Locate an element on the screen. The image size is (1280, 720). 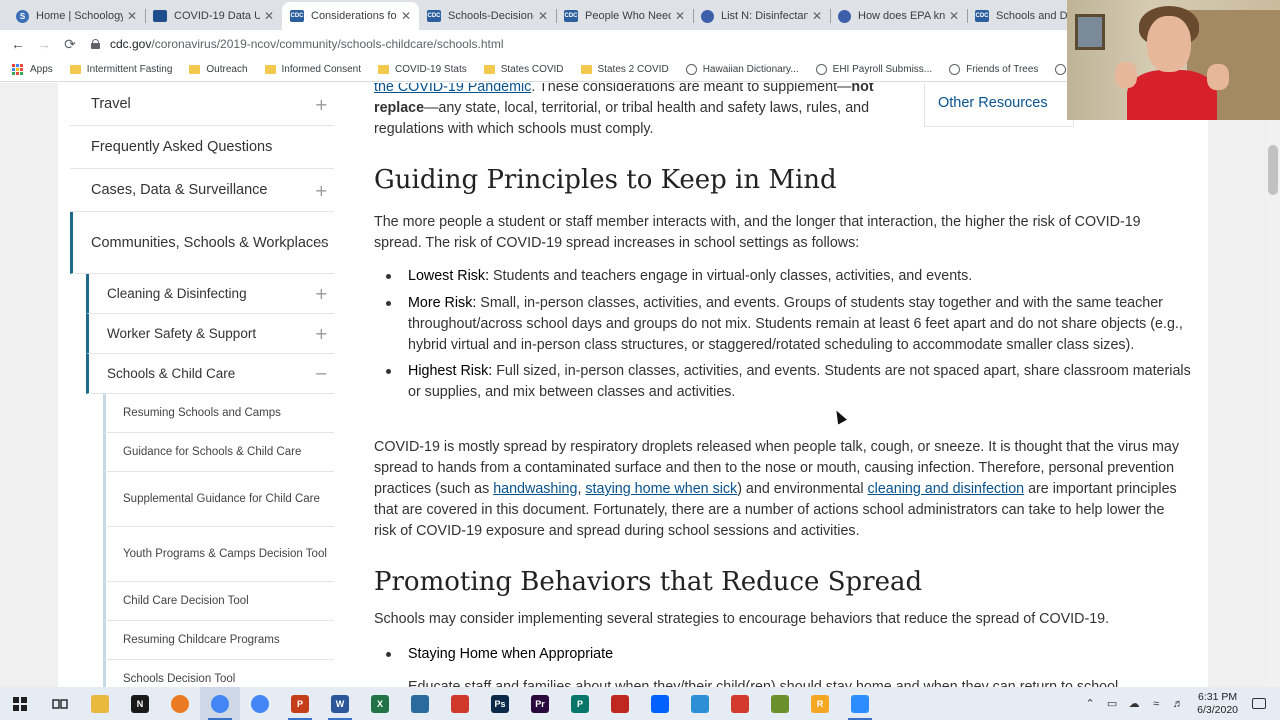
sidebar-item-label: Schools Decision Tool is located at coordinates (179, 678).